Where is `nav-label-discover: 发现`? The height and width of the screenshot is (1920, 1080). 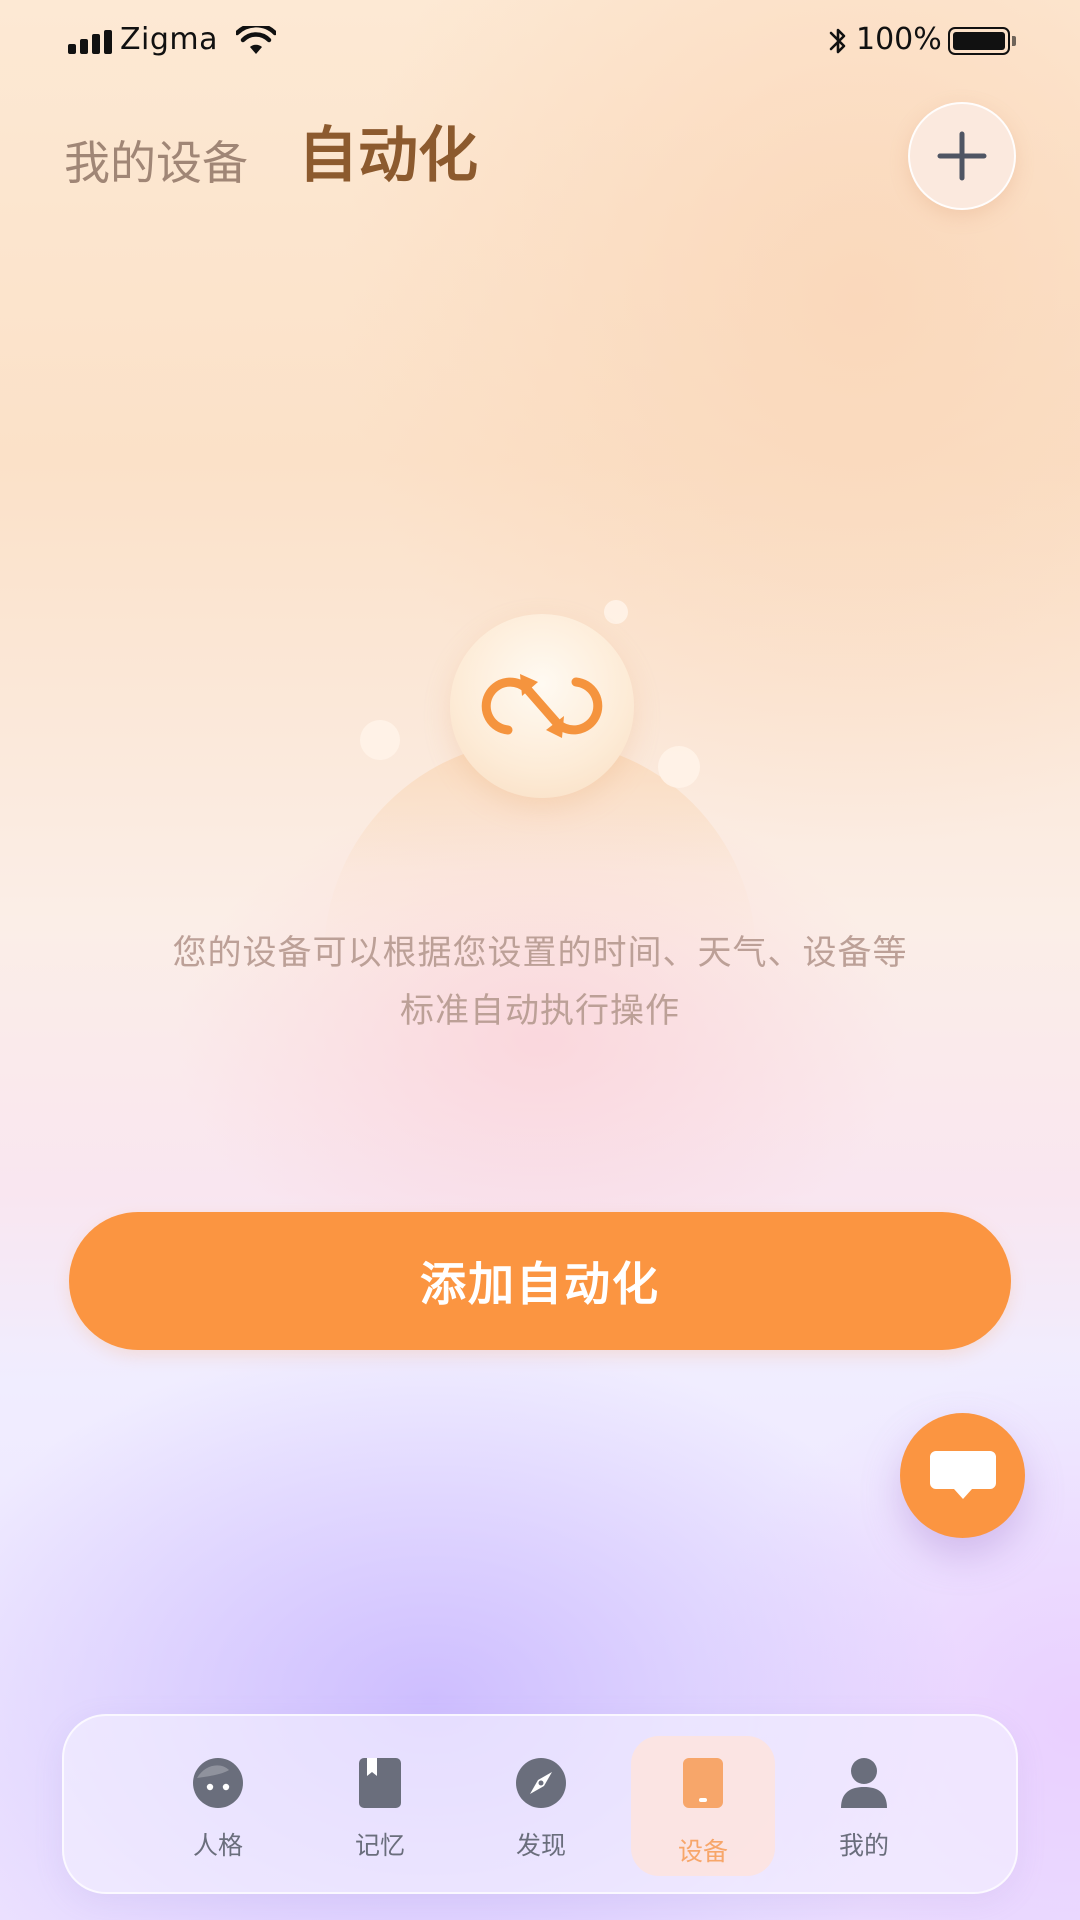 nav-label-discover: 发现 is located at coordinates (540, 1845).